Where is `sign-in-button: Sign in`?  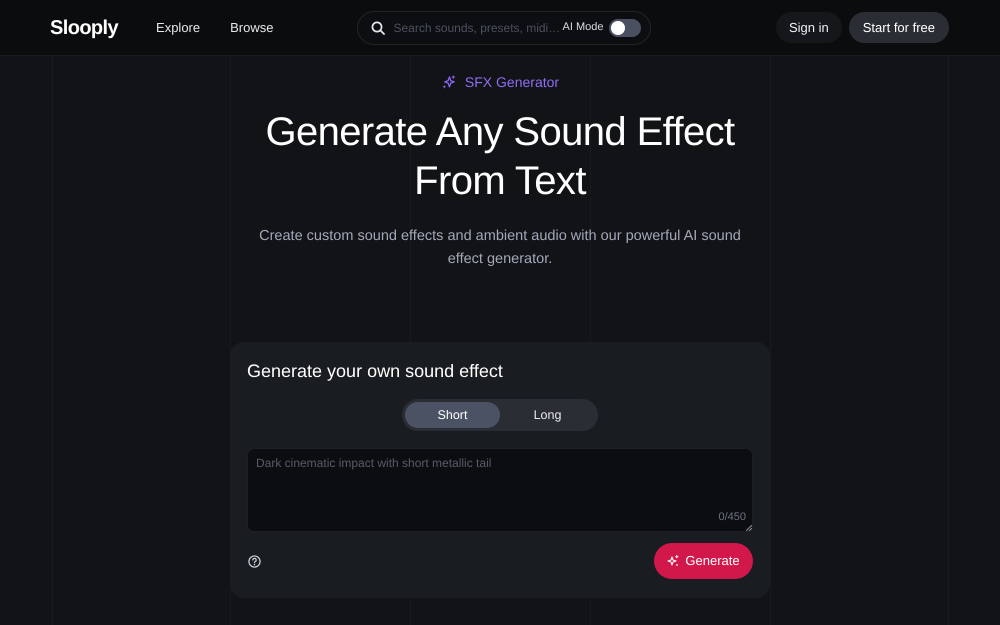 sign-in-button: Sign in is located at coordinates (809, 27).